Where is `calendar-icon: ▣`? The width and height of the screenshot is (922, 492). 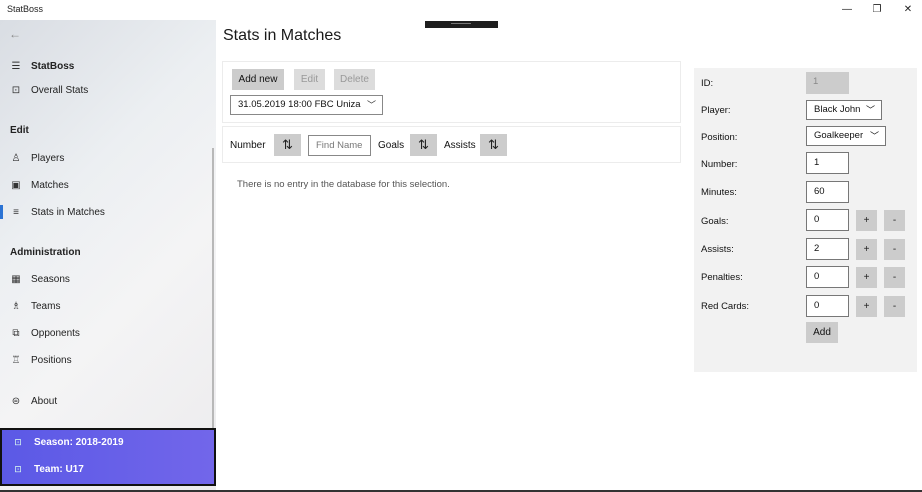 calendar-icon: ▣ is located at coordinates (16, 185).